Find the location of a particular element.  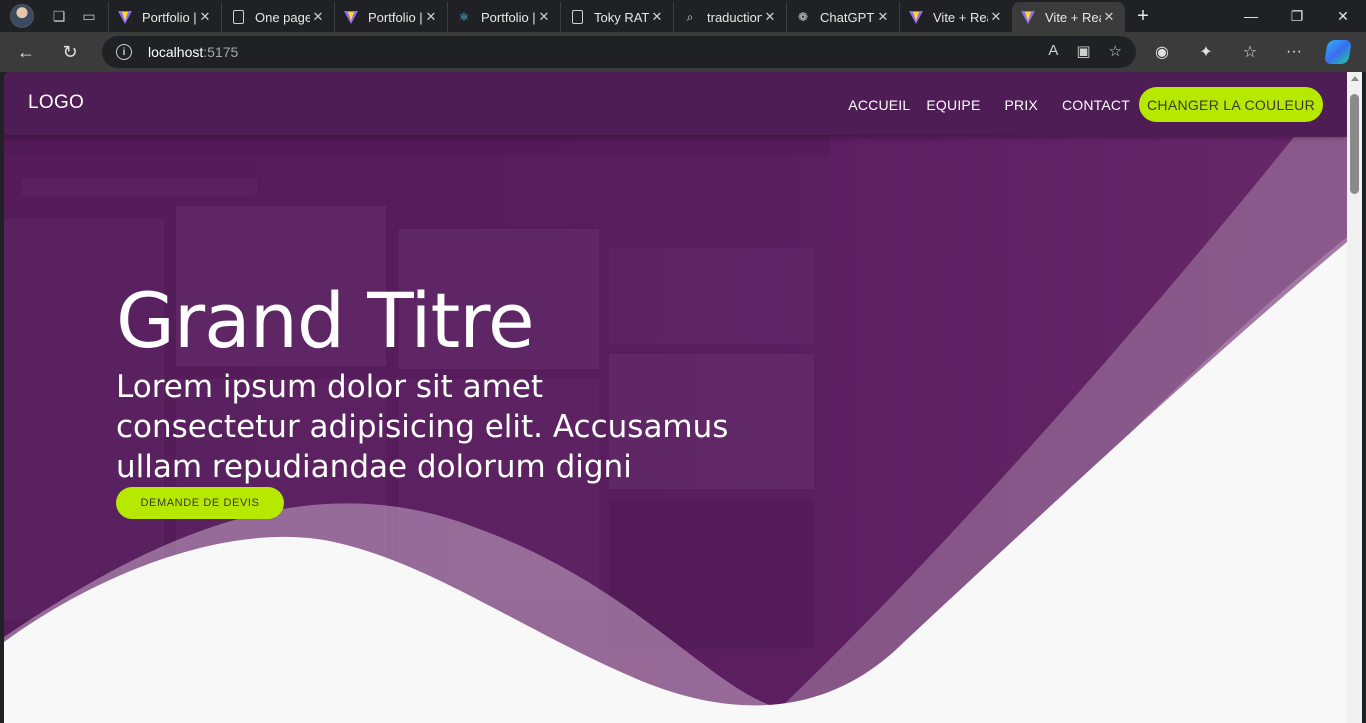

tab-title: Toky RATO is located at coordinates (621, 17).